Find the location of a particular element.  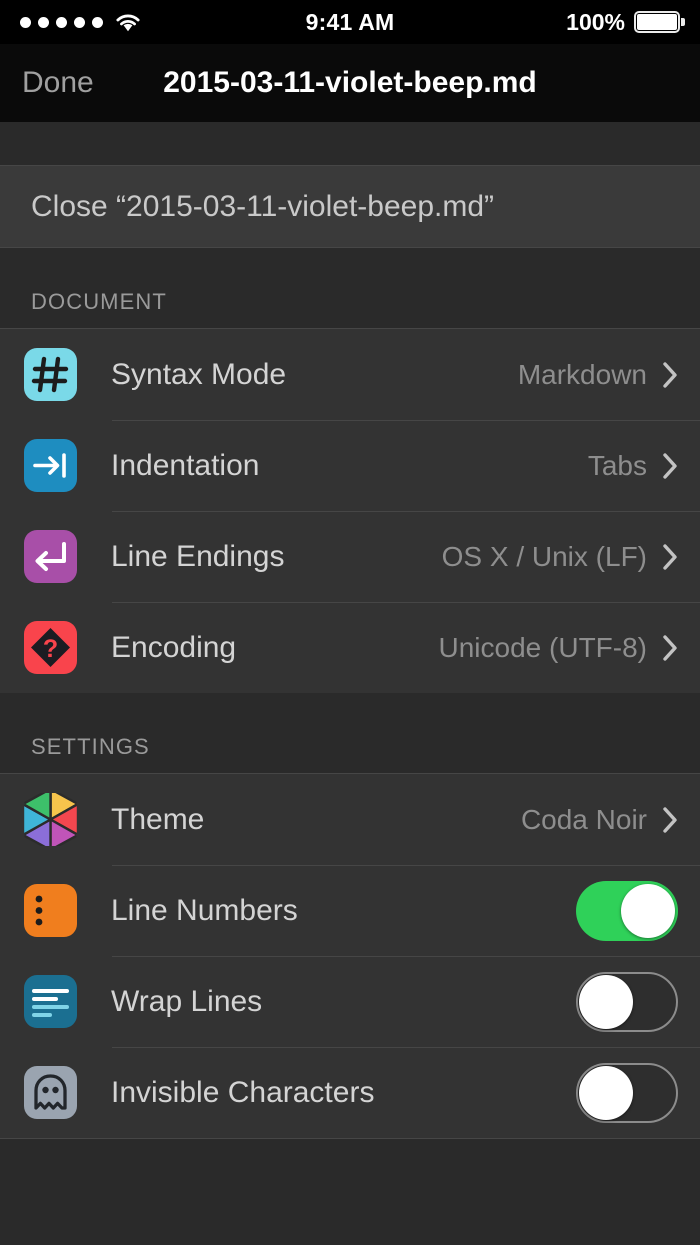

wrap-lines-toggle is located at coordinates (627, 1001).